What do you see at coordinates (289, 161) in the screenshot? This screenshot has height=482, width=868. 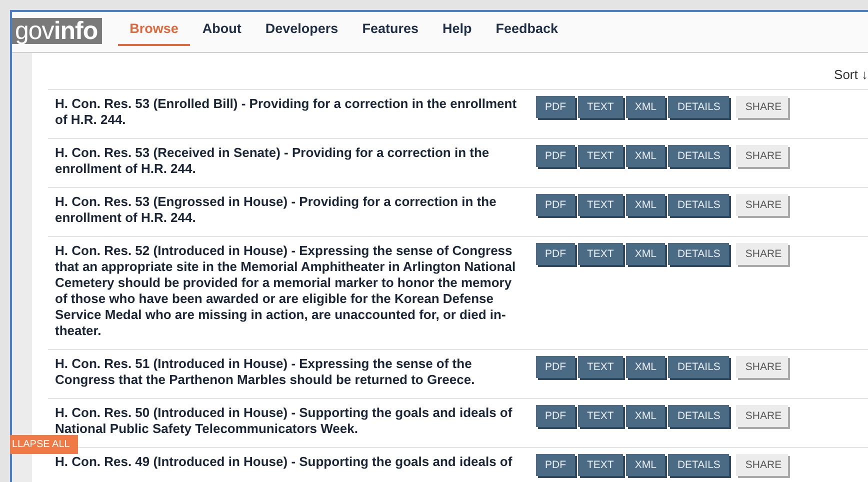 I see `result-title: H. Con. Res. 53 (Received in Senate) - Providing for a correction in the enrollment of H.R. 244.` at bounding box center [289, 161].